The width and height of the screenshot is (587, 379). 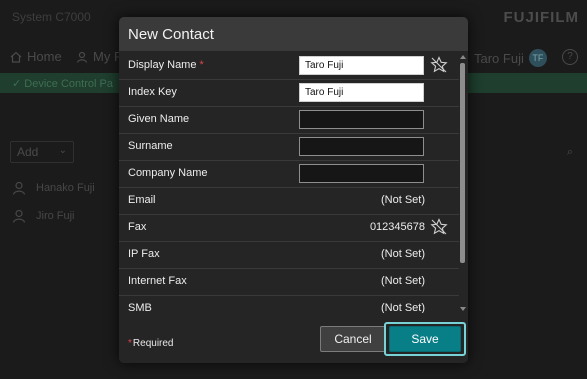 I want to click on required-note: *Required, so click(x=151, y=343).